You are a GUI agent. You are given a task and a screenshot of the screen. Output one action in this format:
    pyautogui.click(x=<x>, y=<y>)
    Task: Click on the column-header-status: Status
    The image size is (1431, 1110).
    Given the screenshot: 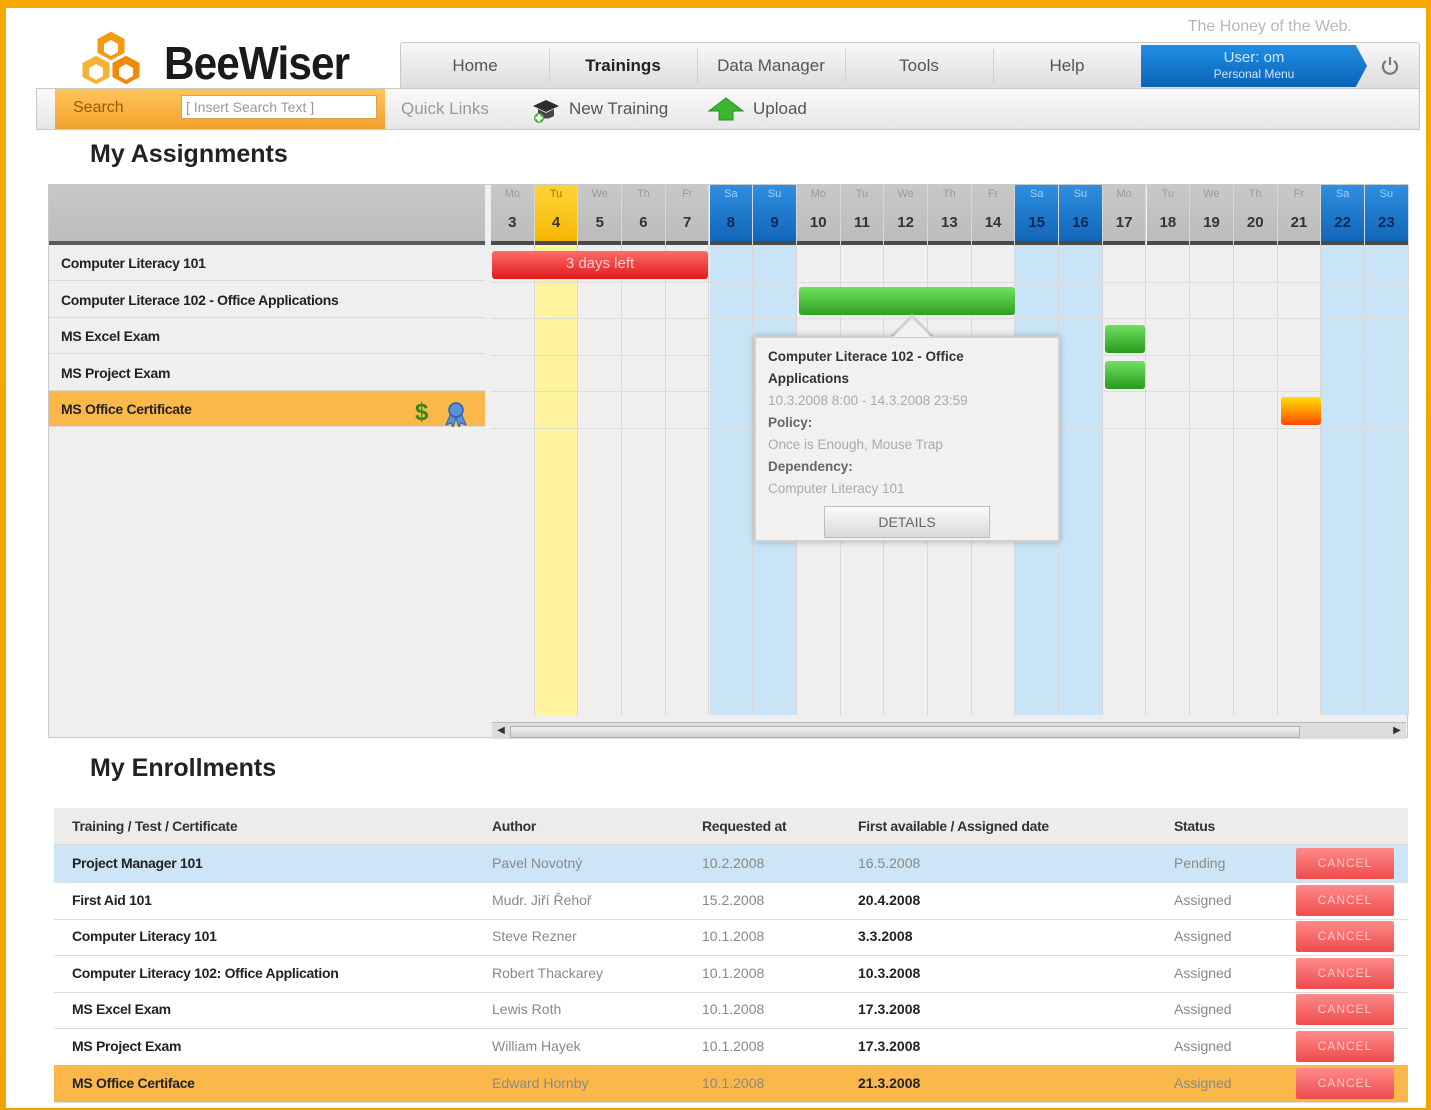 What is the action you would take?
    pyautogui.click(x=1194, y=826)
    